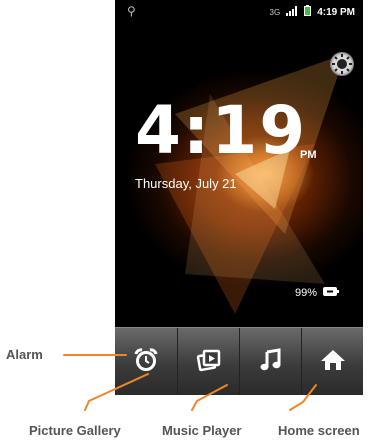  I want to click on callout-alarm: Alarm, so click(24, 354).